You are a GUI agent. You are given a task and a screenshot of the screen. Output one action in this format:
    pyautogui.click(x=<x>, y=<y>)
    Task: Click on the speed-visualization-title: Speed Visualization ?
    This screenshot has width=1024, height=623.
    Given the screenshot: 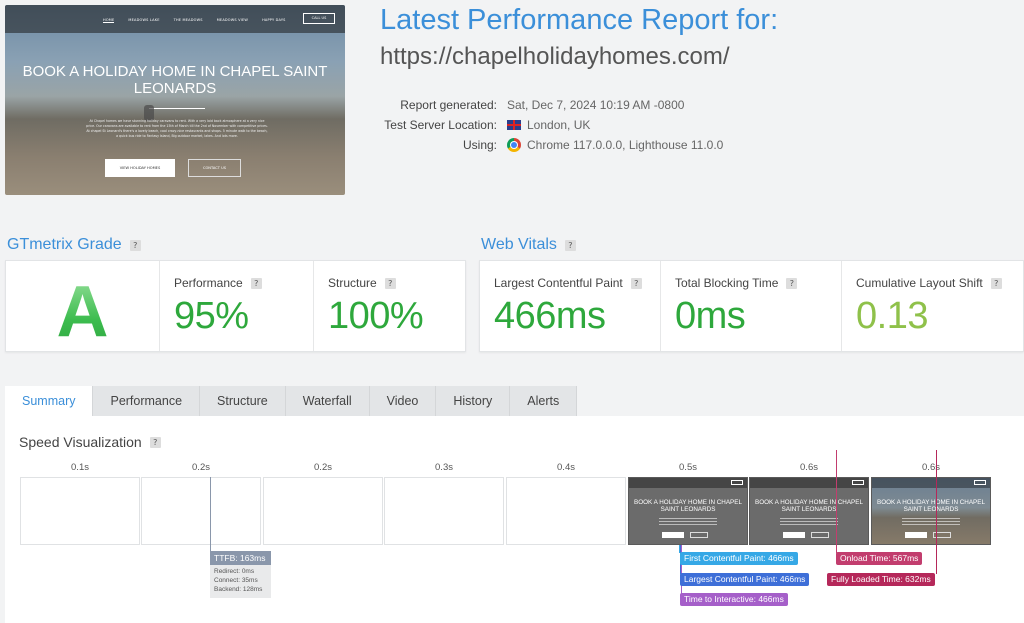 What is the action you would take?
    pyautogui.click(x=90, y=442)
    